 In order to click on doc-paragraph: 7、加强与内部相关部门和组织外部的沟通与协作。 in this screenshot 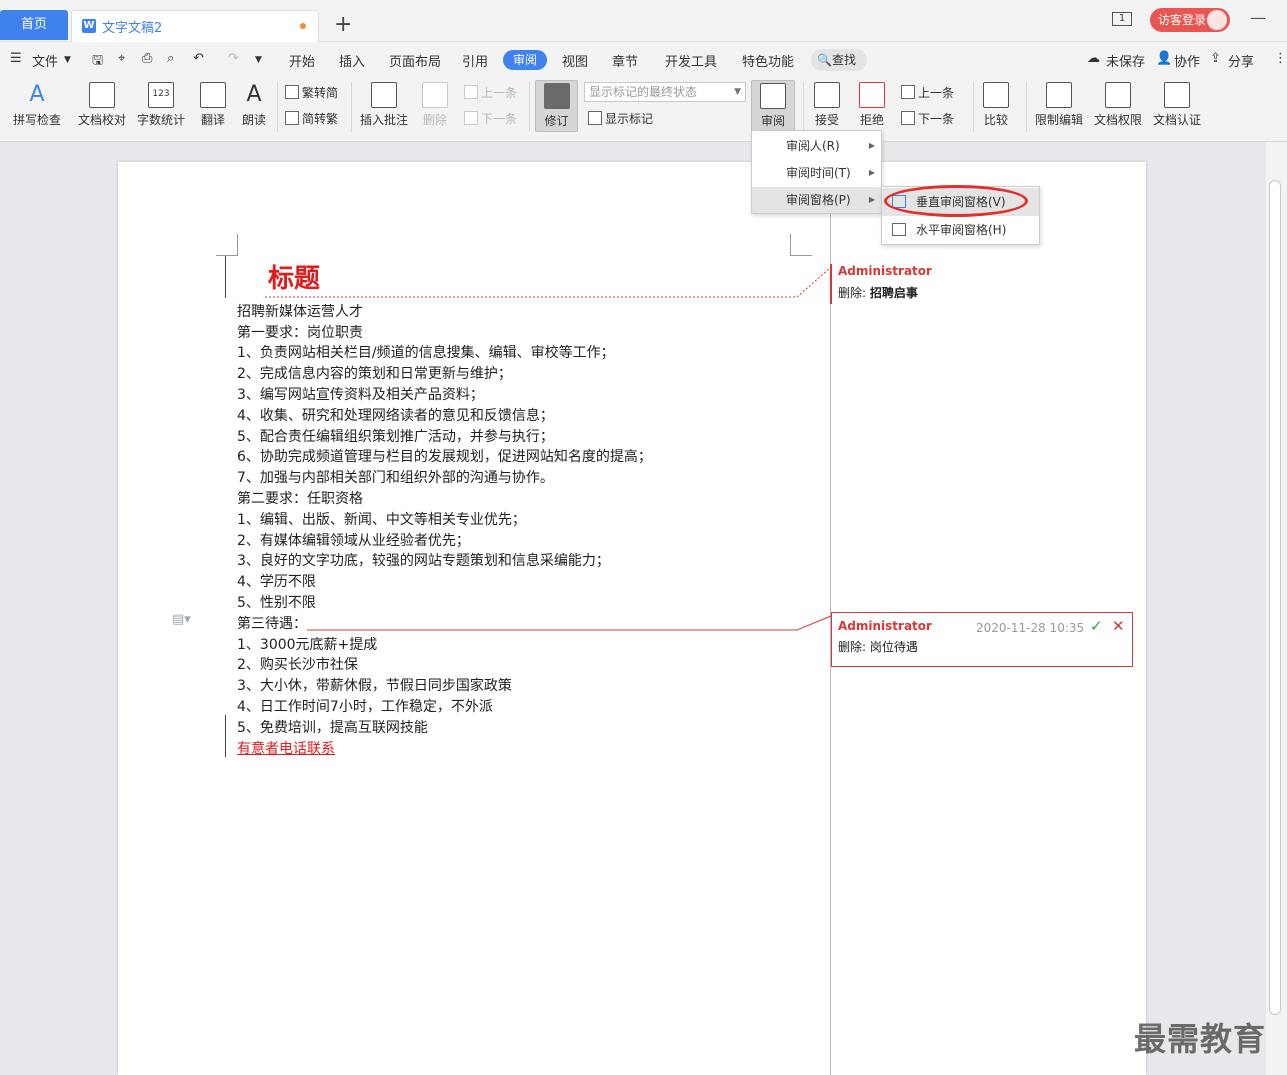, I will do `click(395, 477)`.